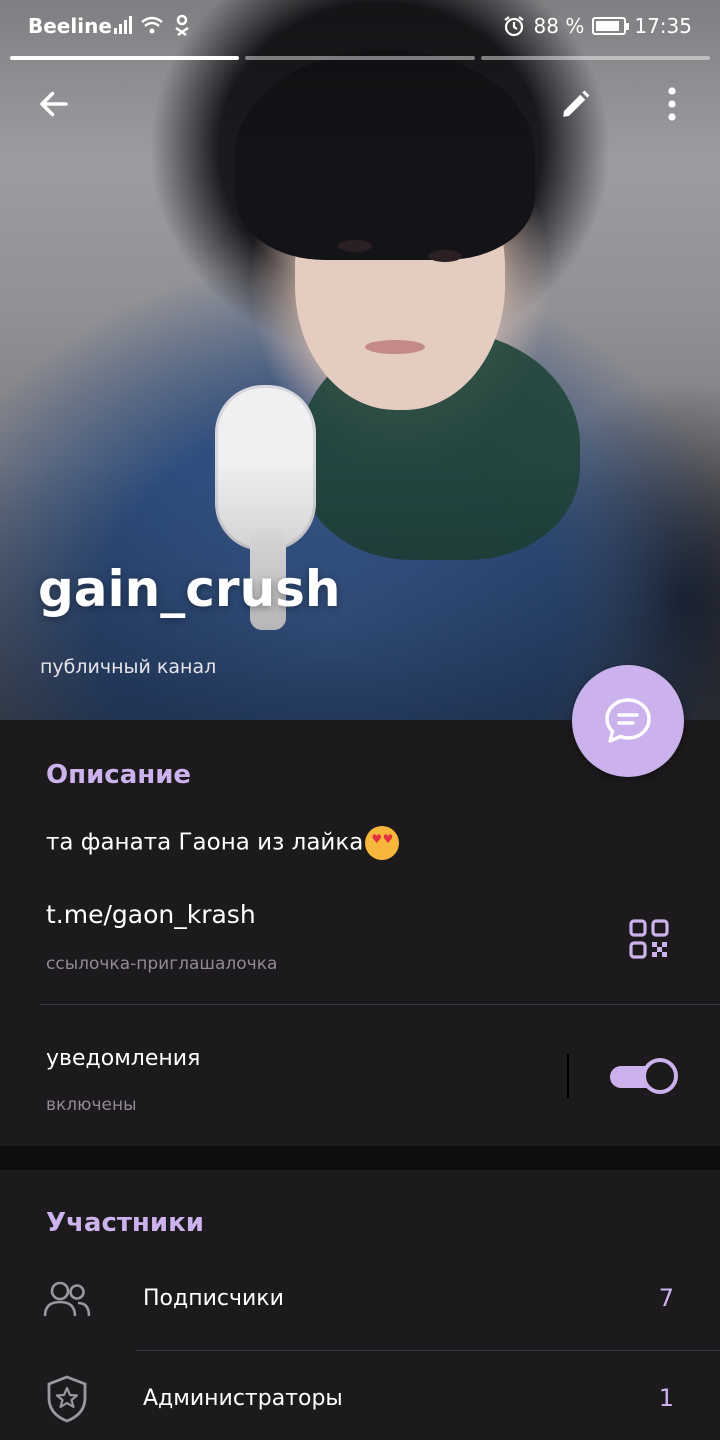 Image resolution: width=720 pixels, height=1440 pixels. I want to click on invite-link: t.me/gaon_krash, so click(151, 914).